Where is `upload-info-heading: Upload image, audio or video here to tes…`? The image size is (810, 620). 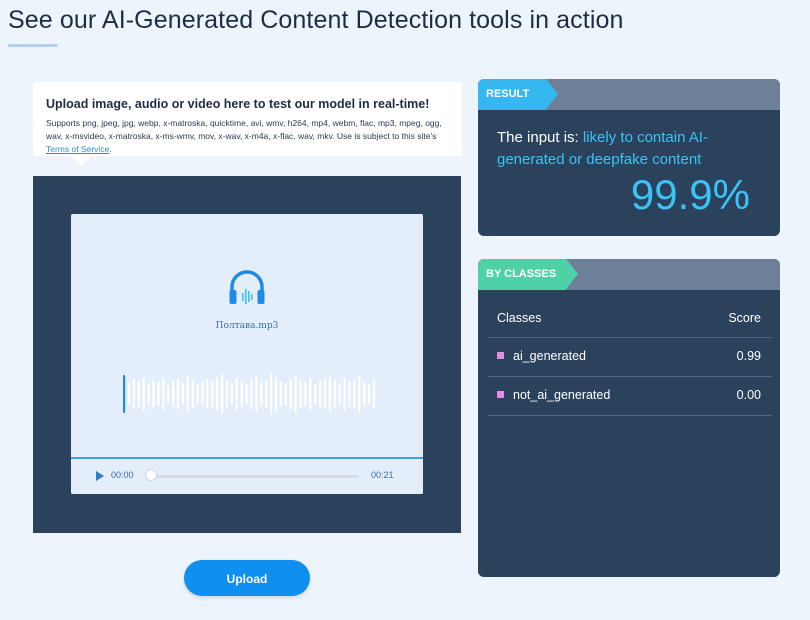
upload-info-heading: Upload image, audio or video here to tes… is located at coordinates (238, 104).